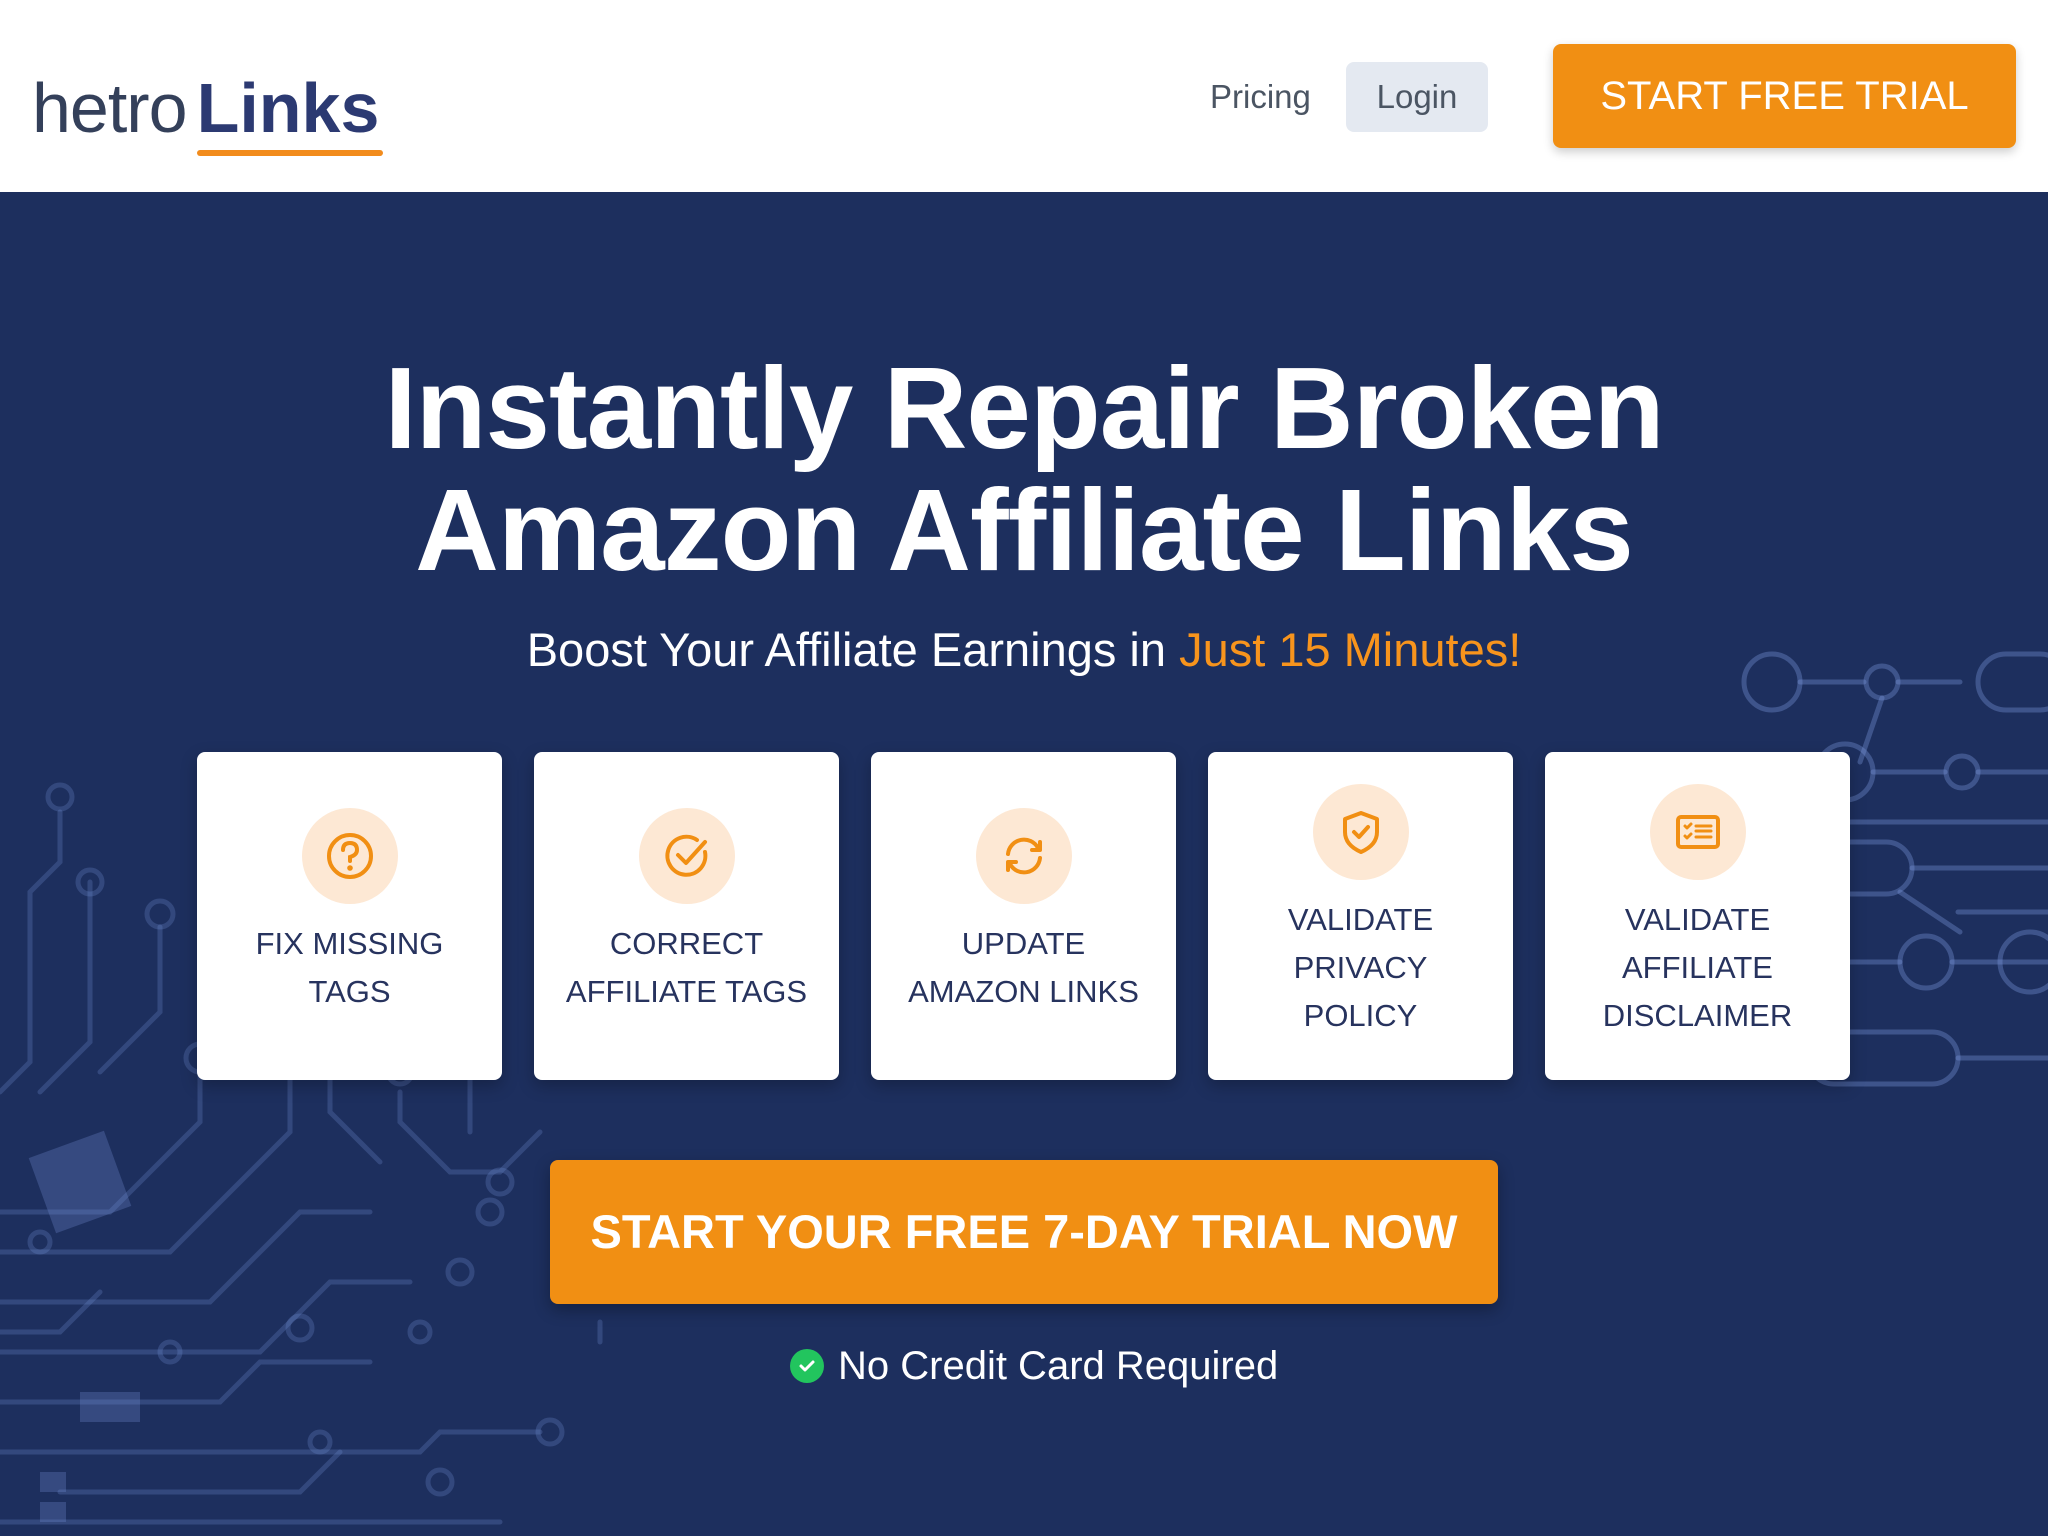 This screenshot has height=1536, width=2048. What do you see at coordinates (349, 991) in the screenshot?
I see `feature-label-line: TAGS` at bounding box center [349, 991].